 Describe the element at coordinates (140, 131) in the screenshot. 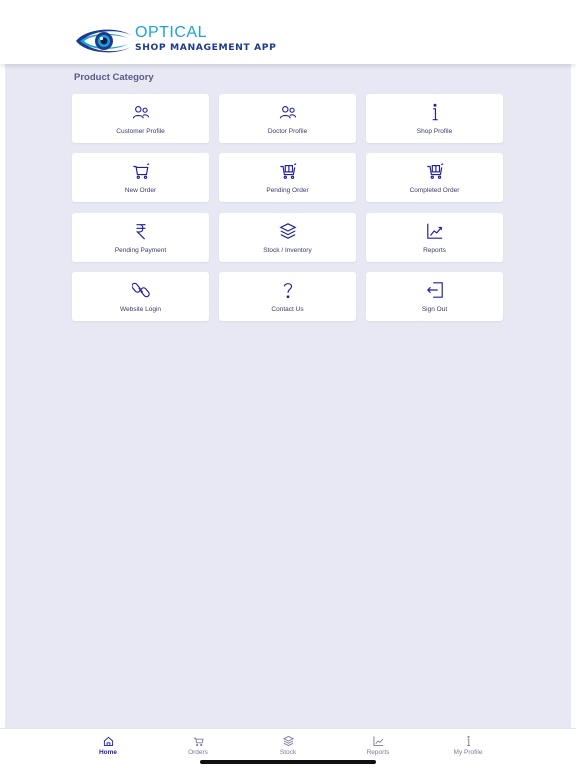

I see `card-label: Customer Profile` at that location.